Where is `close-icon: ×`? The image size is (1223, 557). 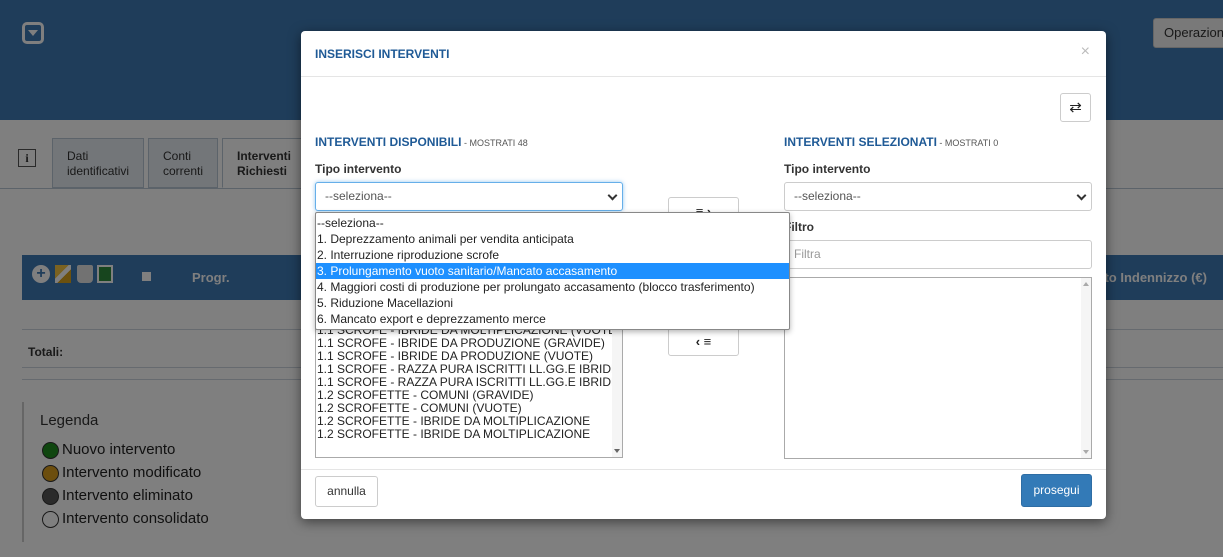
close-icon: × is located at coordinates (1085, 52).